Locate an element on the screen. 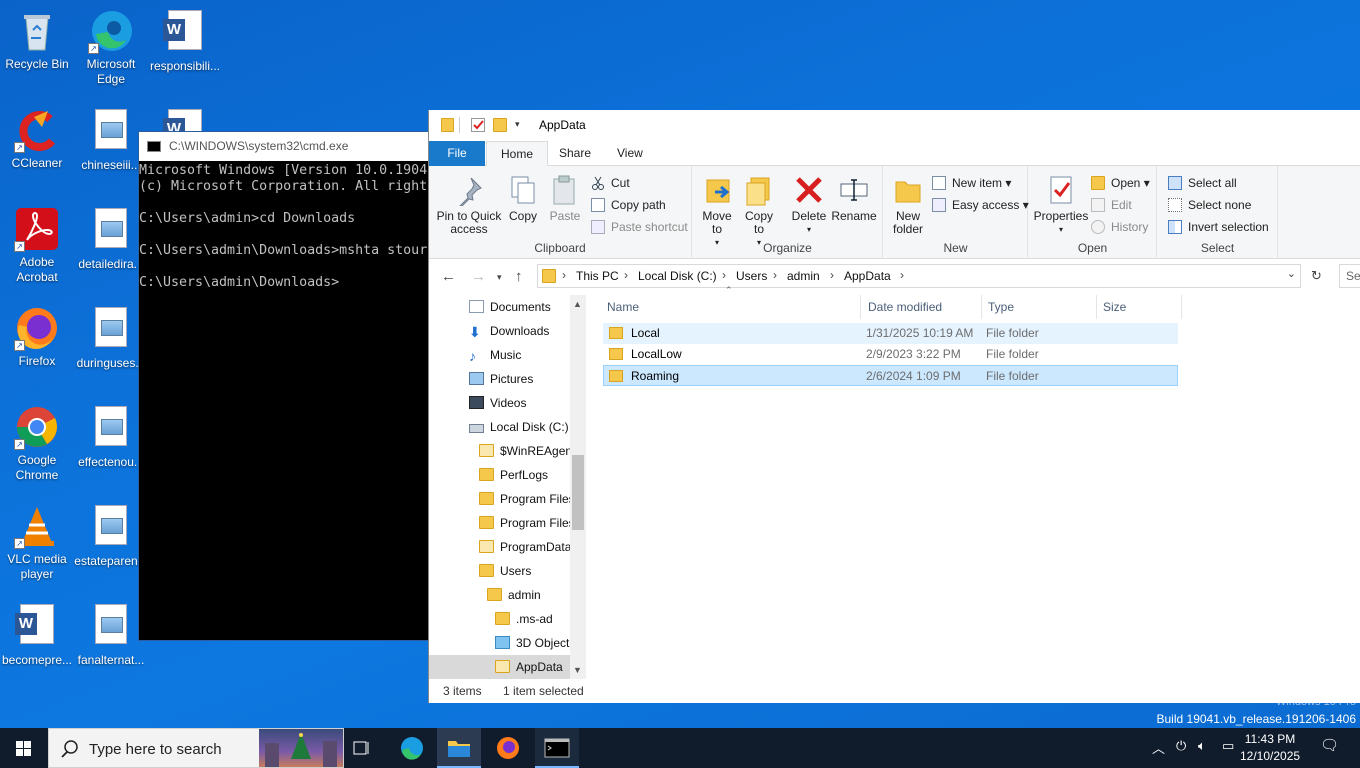 The image size is (1360, 768). desktop-icon-recycle-bin: Recycle Bin is located at coordinates (37, 40).